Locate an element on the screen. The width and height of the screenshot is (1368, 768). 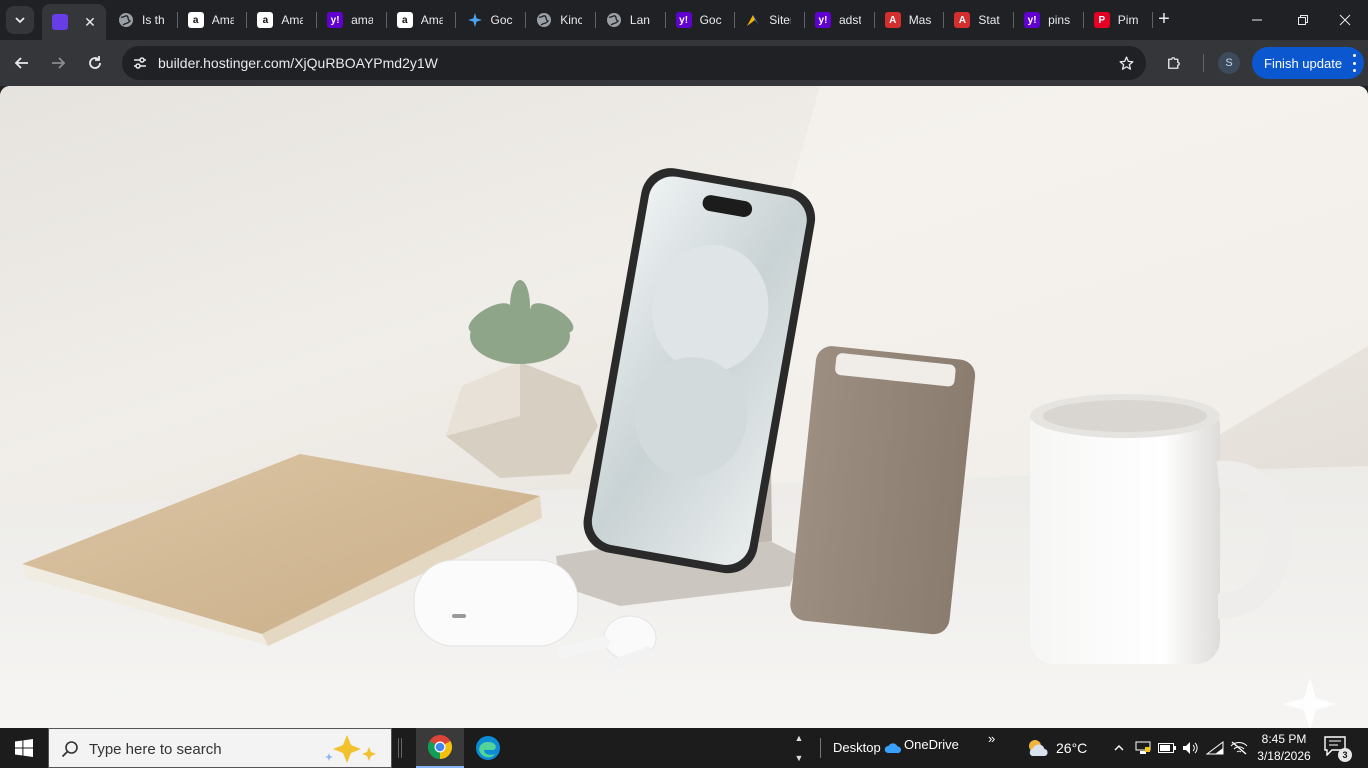
taskbar-search-placeholder: Type here to search is located at coordinates (155, 749).